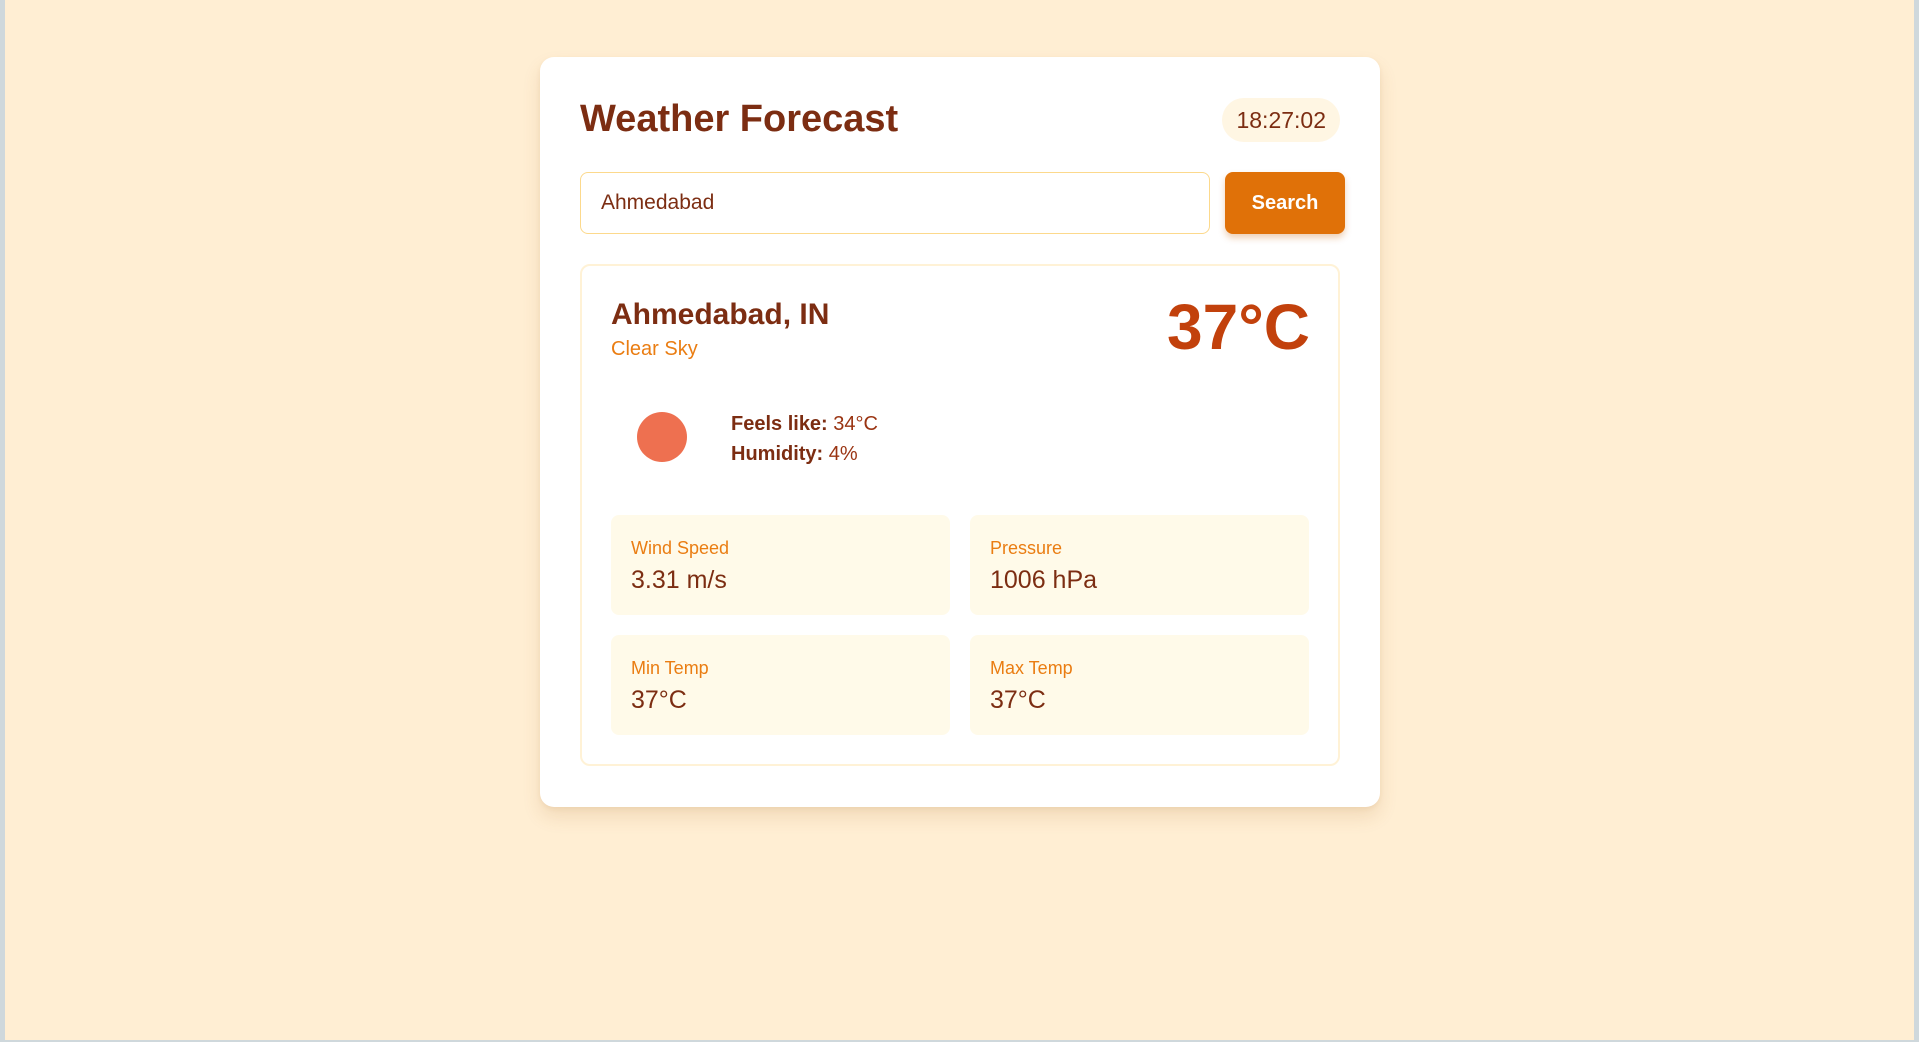 This screenshot has height=1042, width=1919. What do you see at coordinates (1238, 327) in the screenshot?
I see `current-temperature: 37°C` at bounding box center [1238, 327].